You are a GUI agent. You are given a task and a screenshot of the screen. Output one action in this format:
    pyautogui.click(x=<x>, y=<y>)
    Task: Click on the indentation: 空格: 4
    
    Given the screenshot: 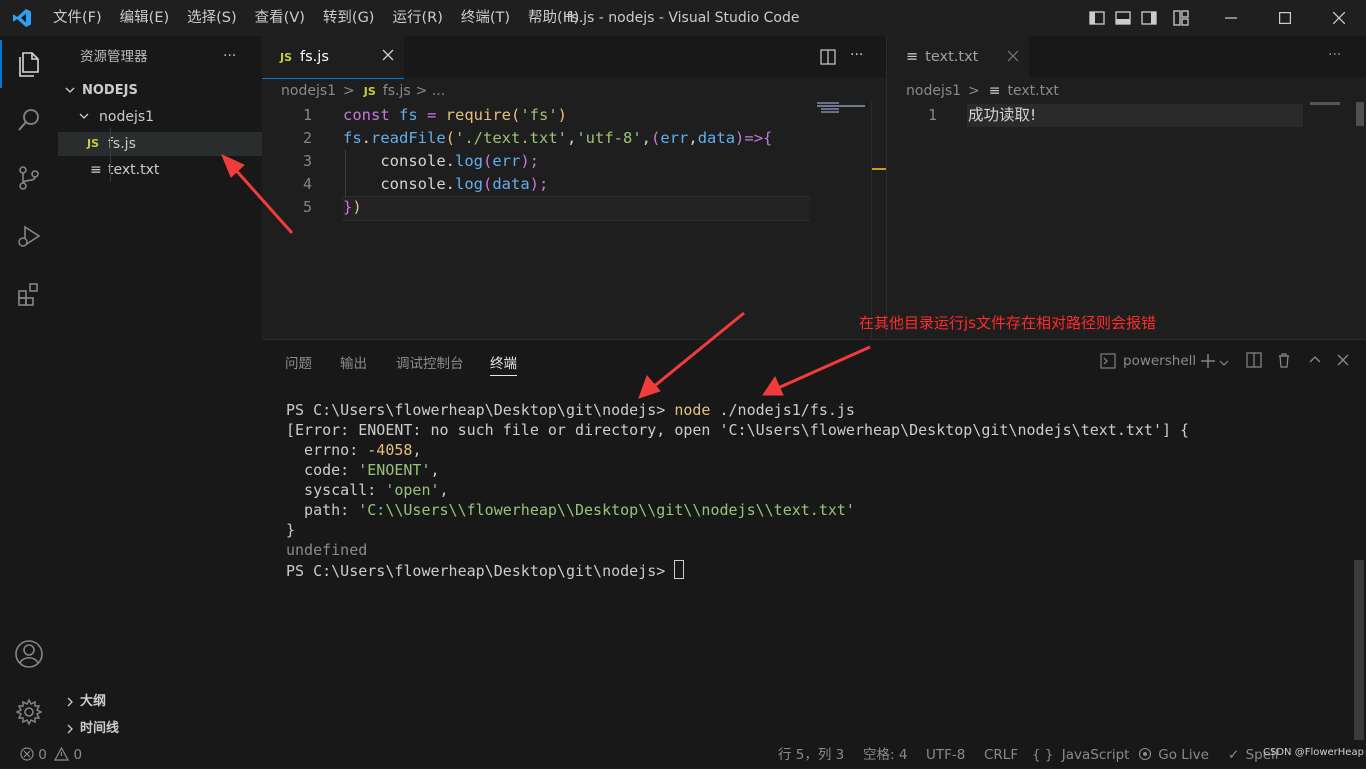 What is the action you would take?
    pyautogui.click(x=885, y=755)
    